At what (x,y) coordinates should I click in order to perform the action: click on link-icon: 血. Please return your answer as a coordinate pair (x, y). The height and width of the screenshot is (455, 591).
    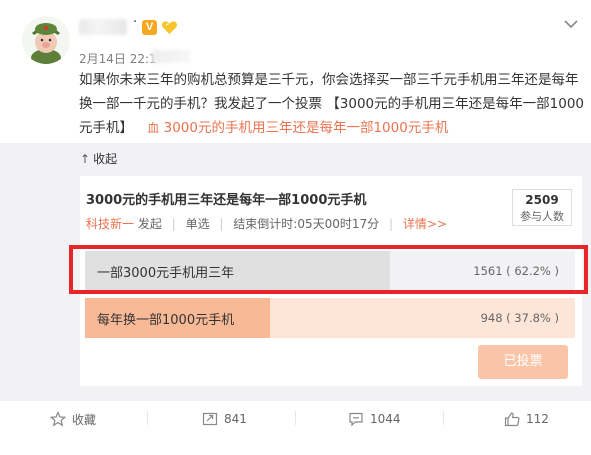
    Looking at the image, I should click on (153, 128).